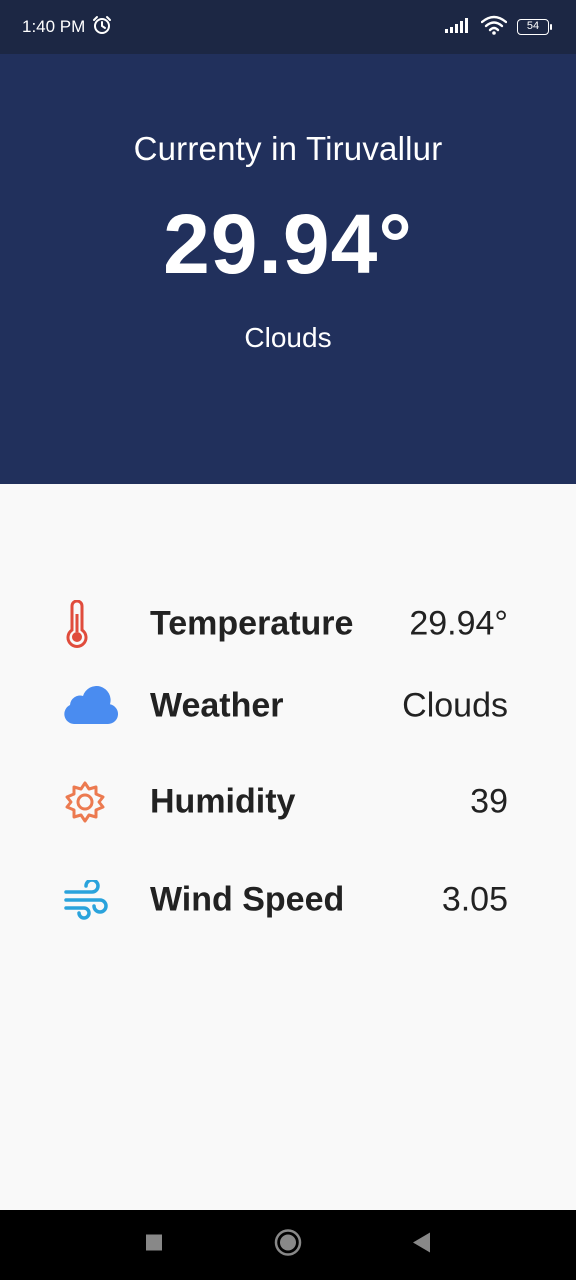  Describe the element at coordinates (421, 1242) in the screenshot. I see `triangle-back-icon` at that location.